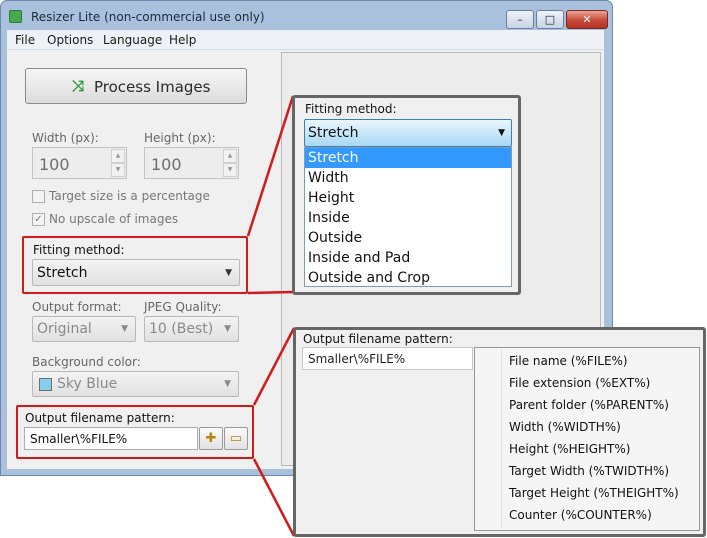 This screenshot has height=538, width=707. I want to click on fitting-zoom-label: Fitting method:, so click(351, 109).